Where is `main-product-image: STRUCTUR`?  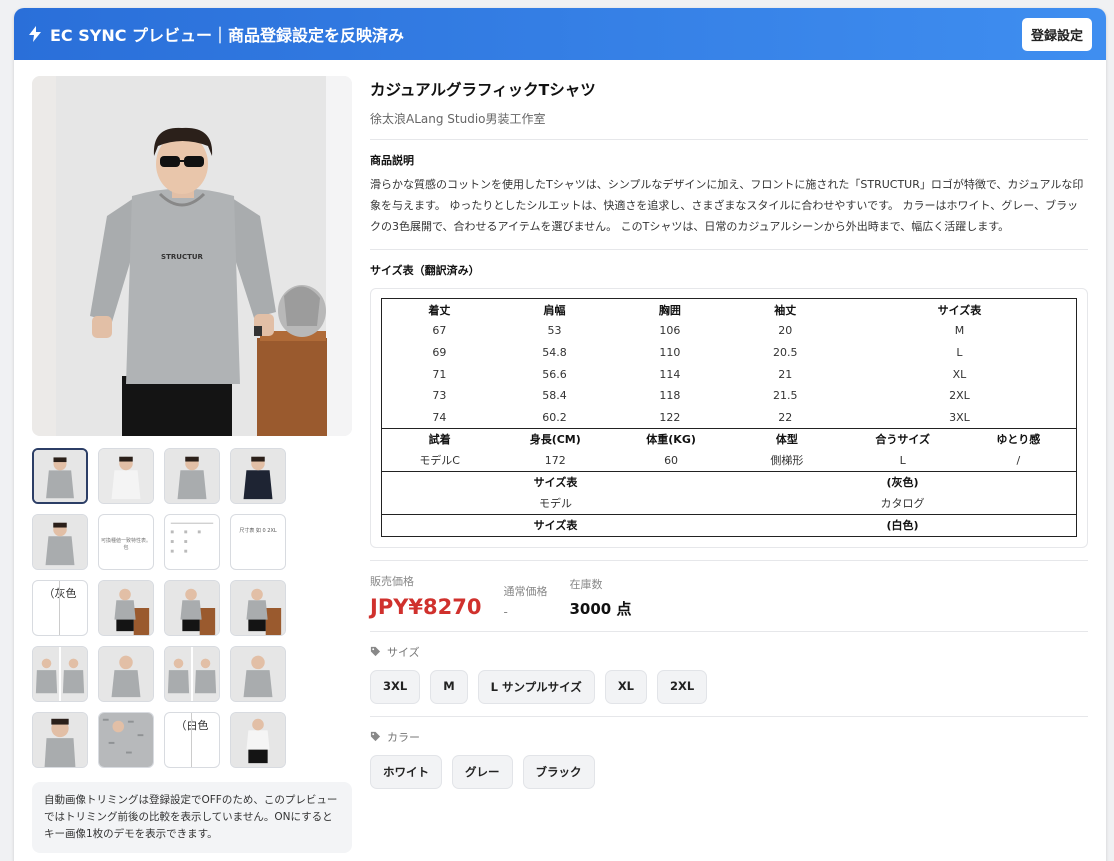
main-product-image: STRUCTUR is located at coordinates (192, 256).